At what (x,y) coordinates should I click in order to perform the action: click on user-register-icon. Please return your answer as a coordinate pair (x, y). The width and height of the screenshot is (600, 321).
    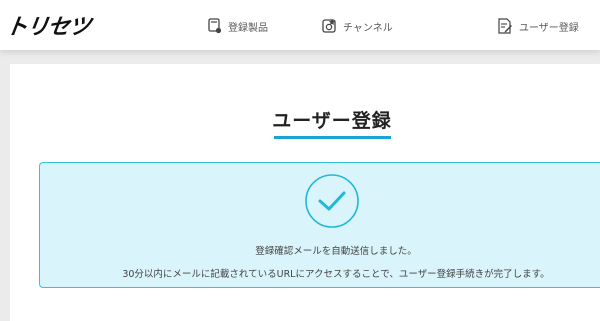
    Looking at the image, I should click on (505, 26).